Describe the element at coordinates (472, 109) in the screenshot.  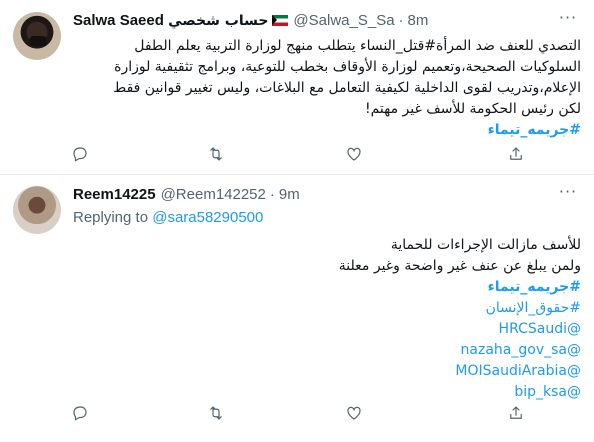
I see `tweet-line: لكن رئيس الحكومة للأسف غير مهتم!` at that location.